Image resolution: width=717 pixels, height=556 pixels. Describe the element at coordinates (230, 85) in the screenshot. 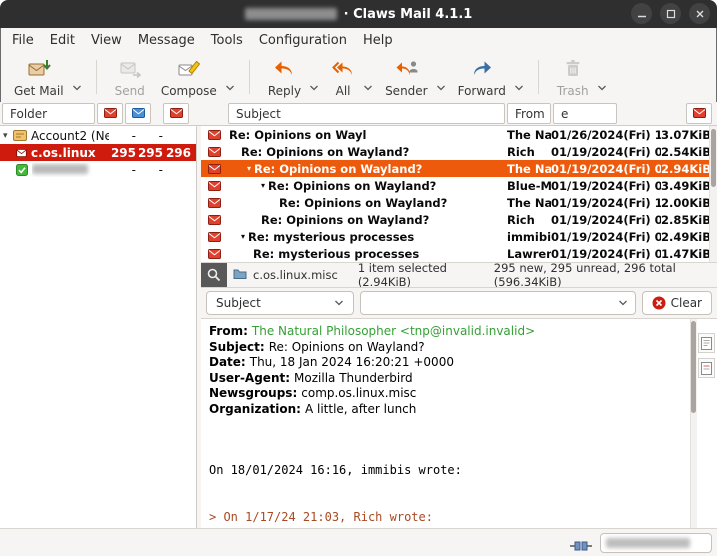

I see `compose-dropdown-icon` at that location.